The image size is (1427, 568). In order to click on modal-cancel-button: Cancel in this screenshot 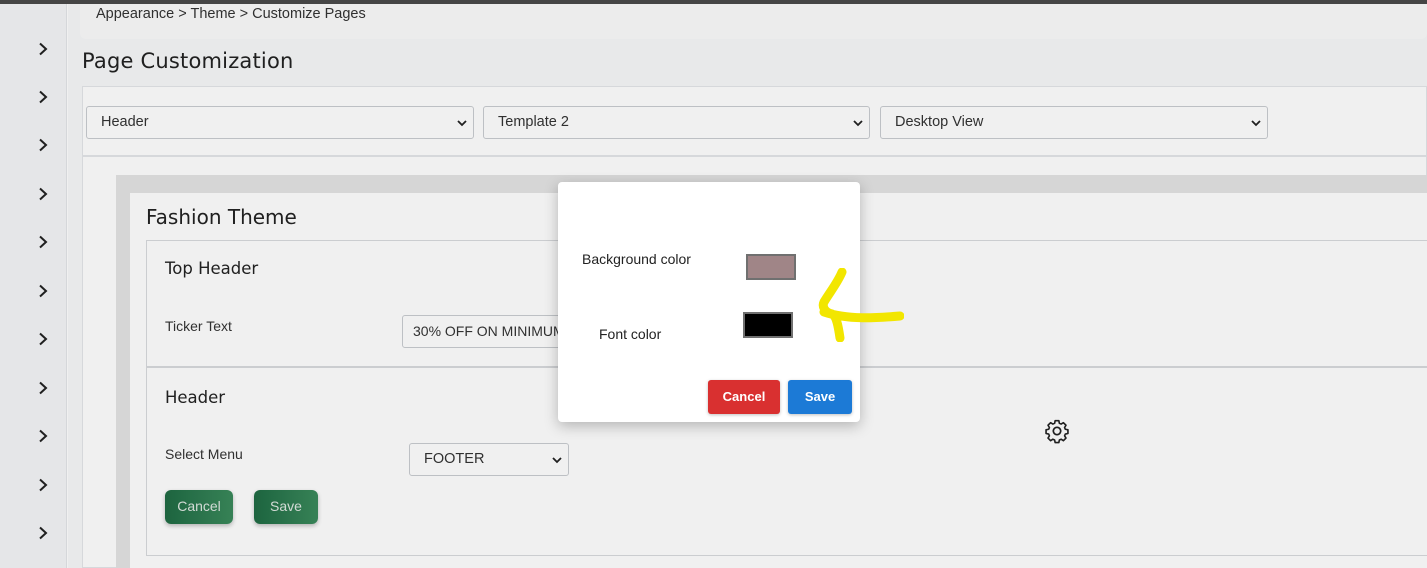, I will do `click(744, 397)`.